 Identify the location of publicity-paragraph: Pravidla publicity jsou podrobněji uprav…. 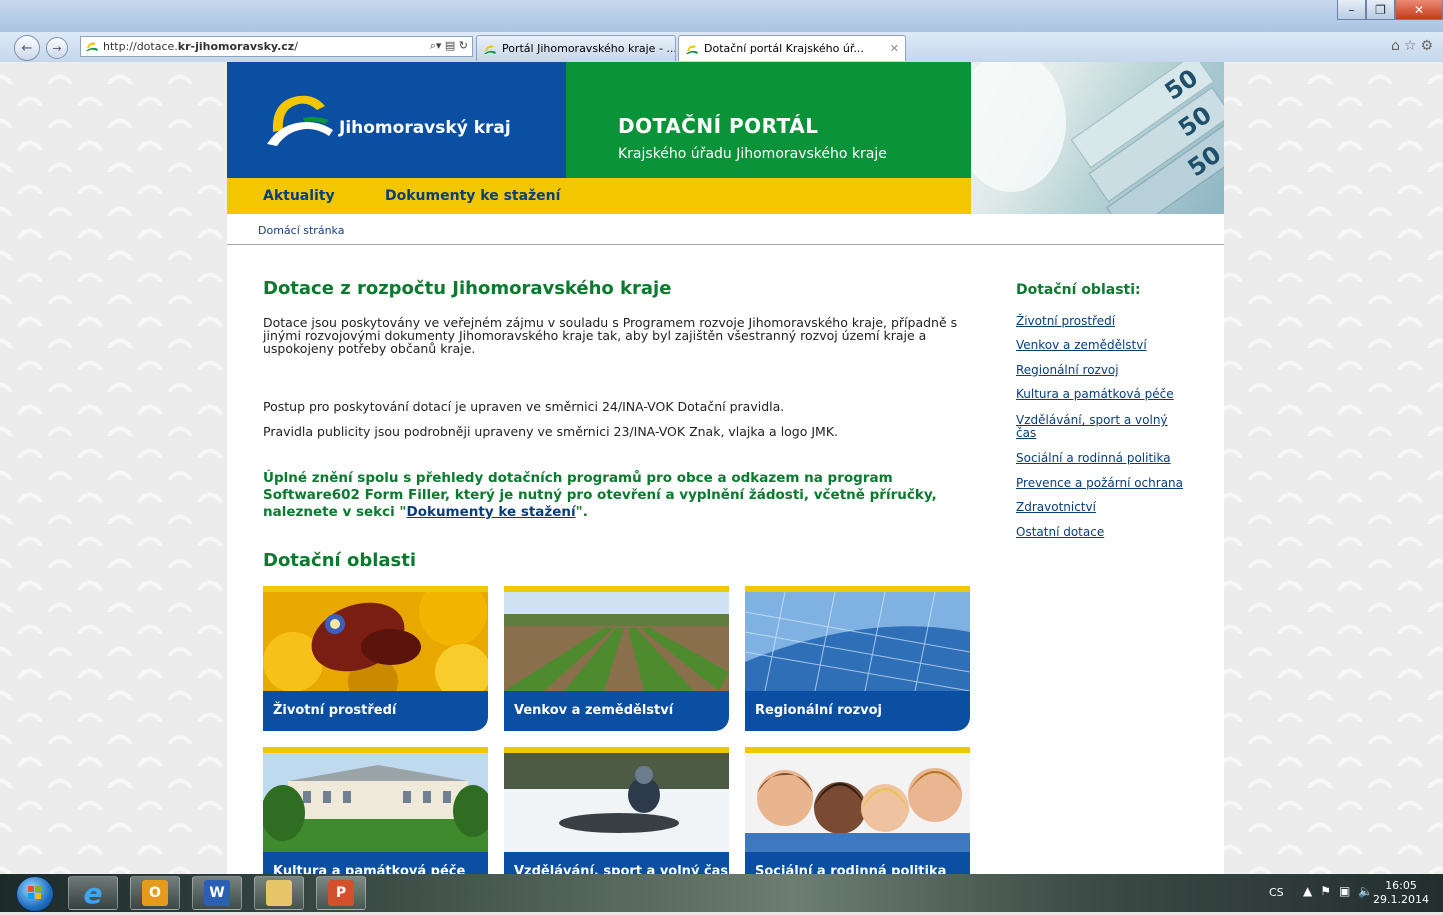
(551, 431).